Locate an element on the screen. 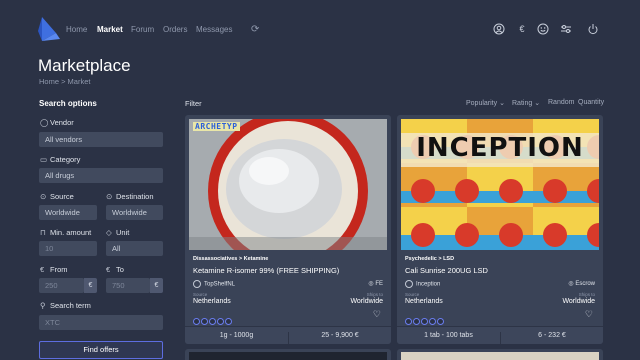 This screenshot has width=640, height=360. min-amount-input: 10 is located at coordinates (68, 248).